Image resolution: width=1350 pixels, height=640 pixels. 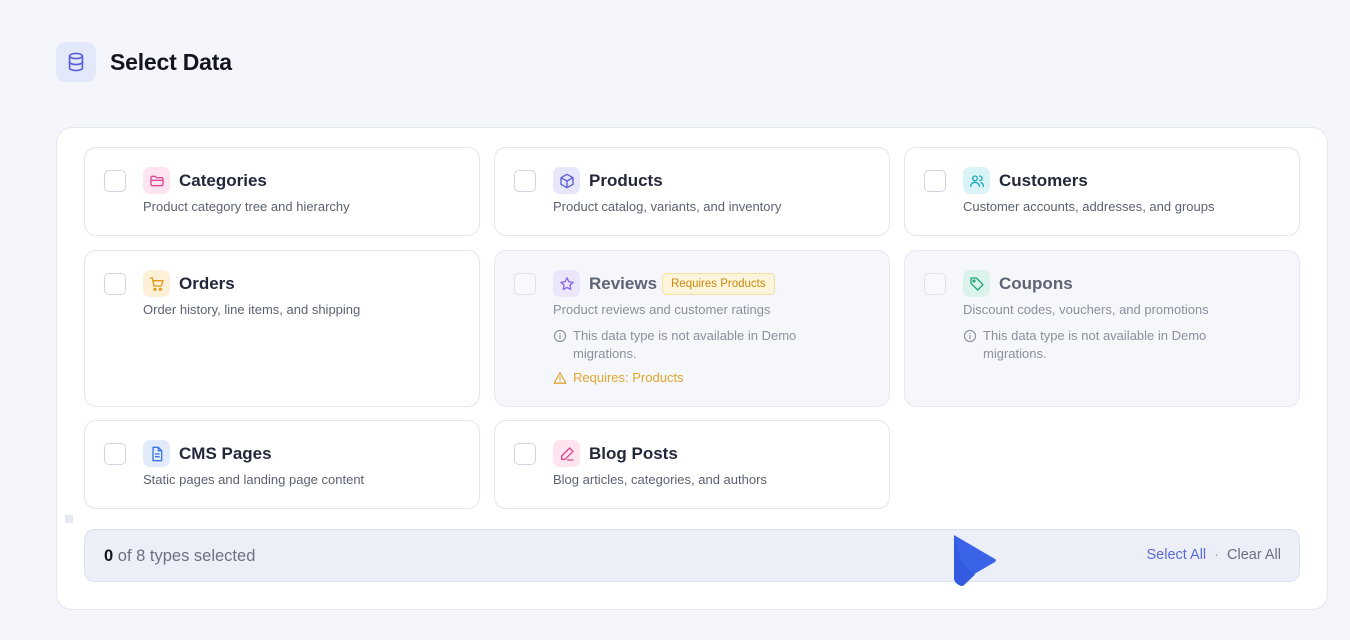 What do you see at coordinates (1086, 309) in the screenshot?
I see `card-description: Discount codes, vouchers, and promotions` at bounding box center [1086, 309].